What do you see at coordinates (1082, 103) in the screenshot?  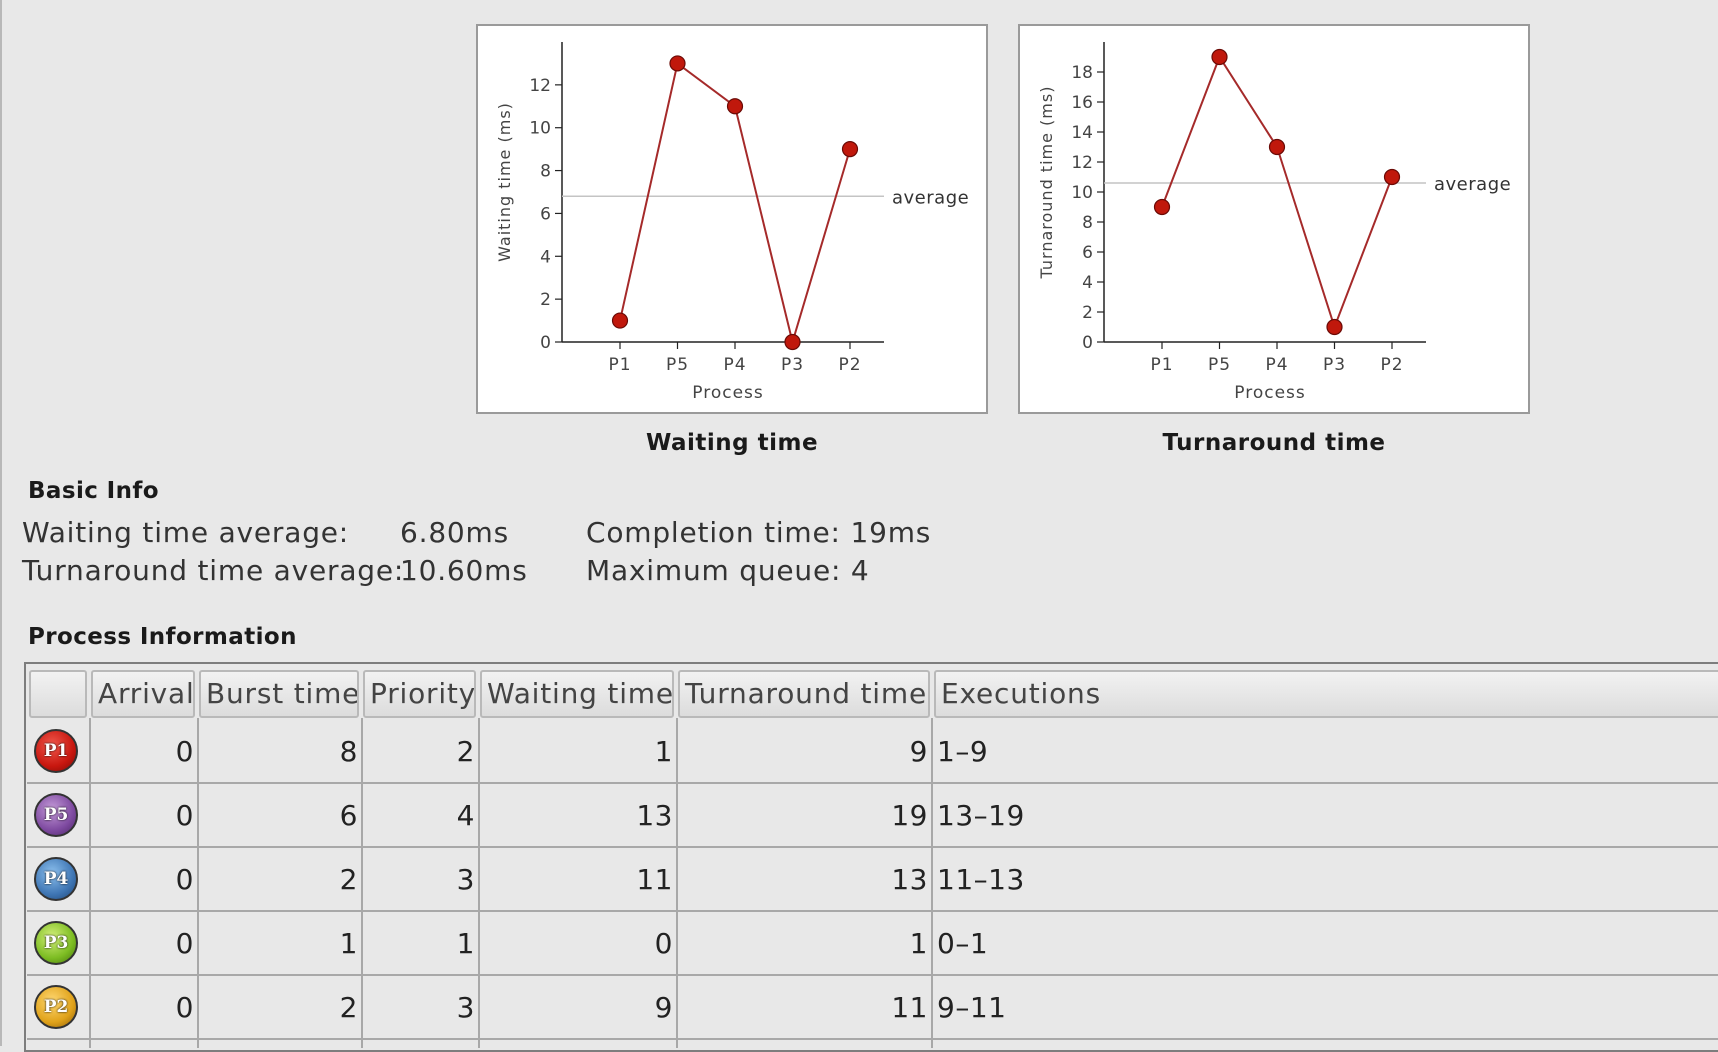 I see `y-tick-label: 16` at bounding box center [1082, 103].